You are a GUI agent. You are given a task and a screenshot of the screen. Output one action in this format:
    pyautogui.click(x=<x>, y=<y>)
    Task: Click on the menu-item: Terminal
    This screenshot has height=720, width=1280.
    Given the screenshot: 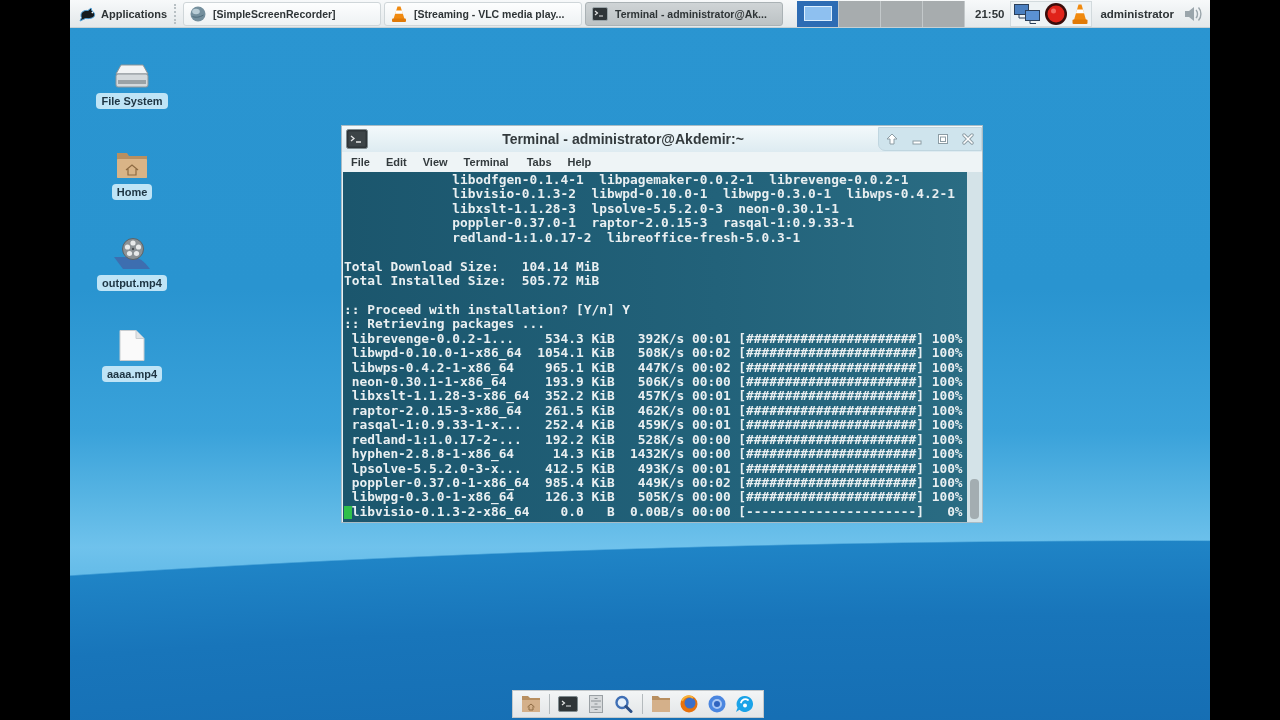 What is the action you would take?
    pyautogui.click(x=487, y=162)
    